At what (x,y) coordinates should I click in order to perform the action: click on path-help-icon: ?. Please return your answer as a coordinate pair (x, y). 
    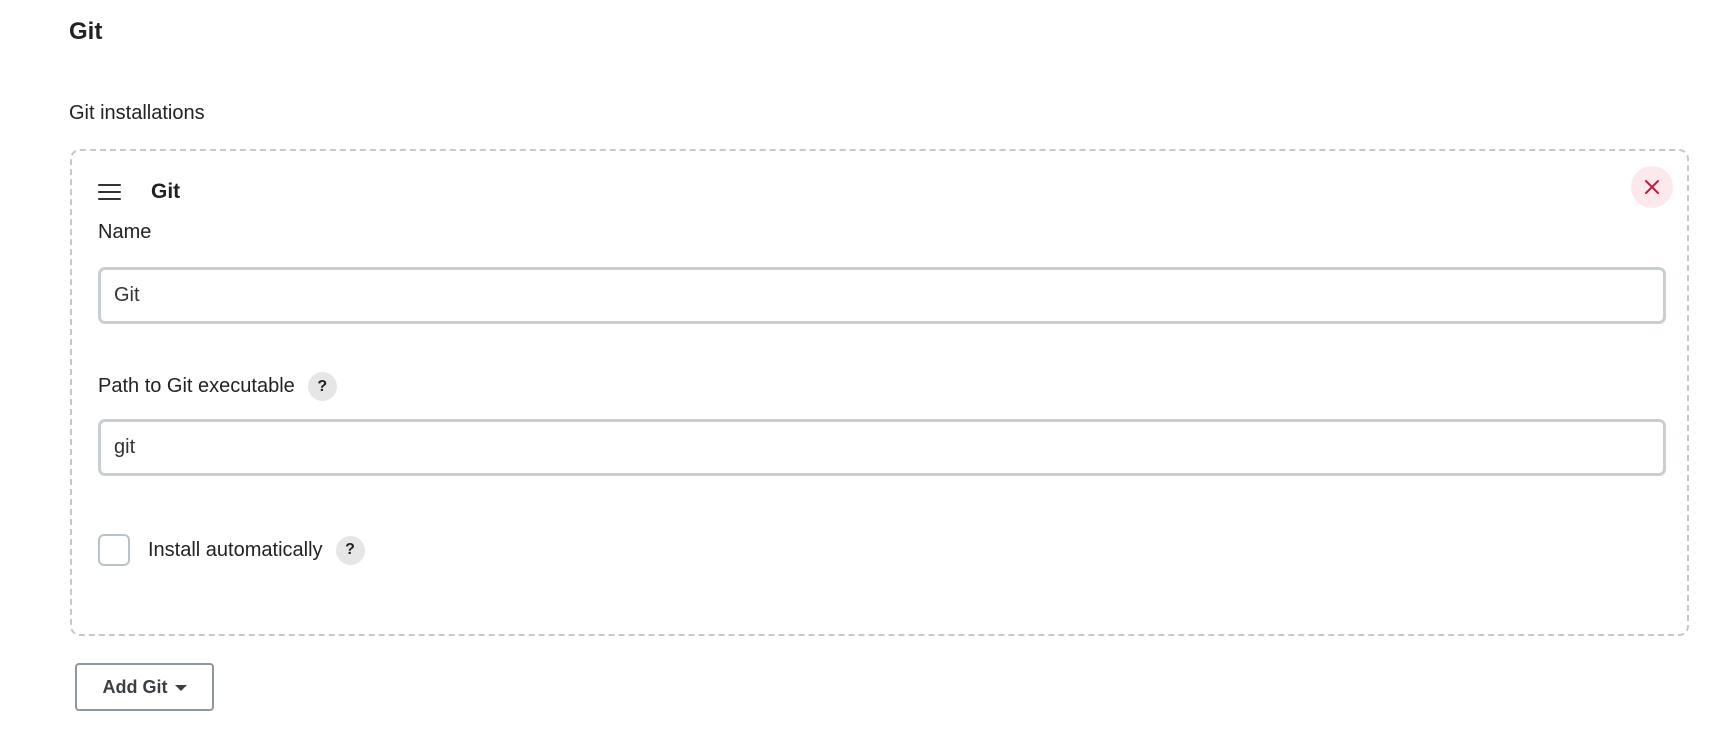
    Looking at the image, I should click on (322, 386).